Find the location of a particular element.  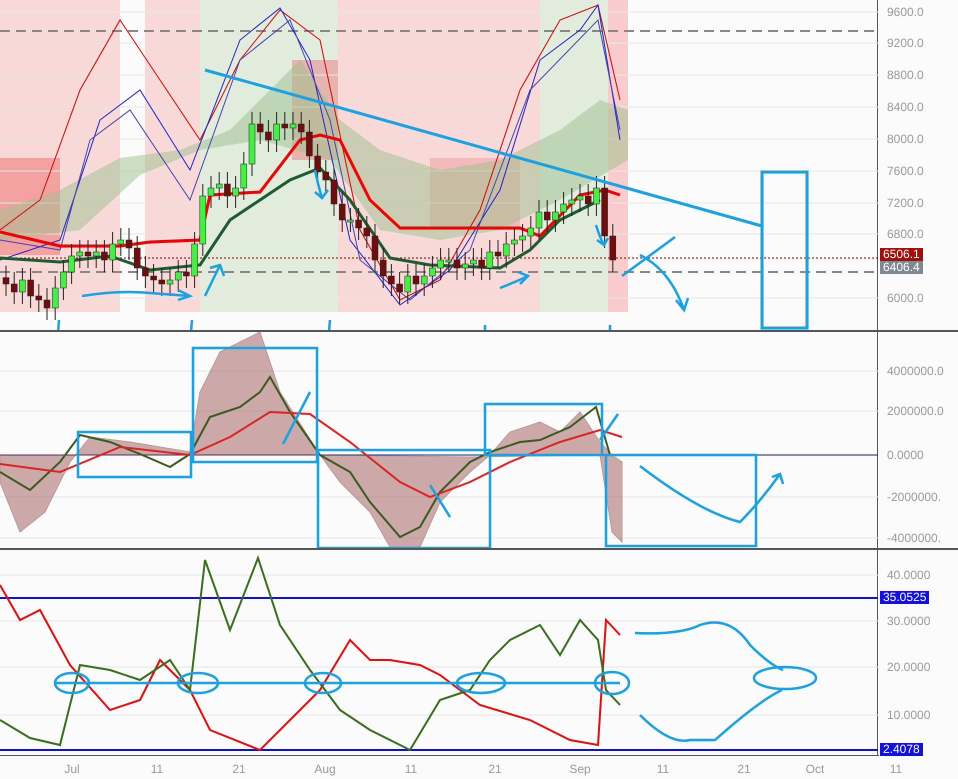

axis-label: 8800.0 is located at coordinates (905, 75).